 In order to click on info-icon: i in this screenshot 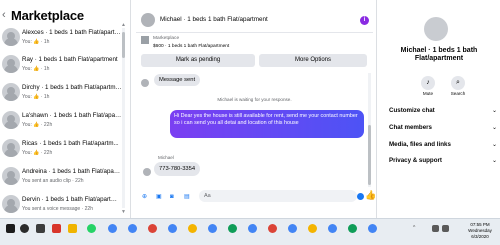, I will do `click(364, 20)`.